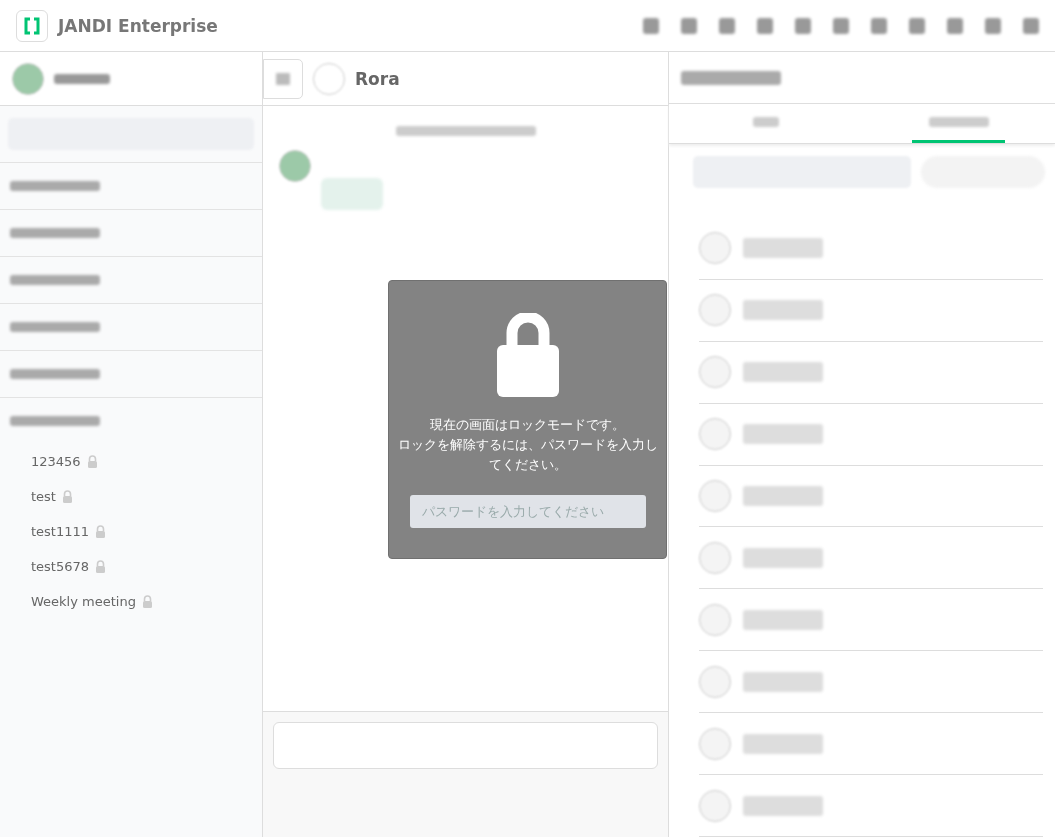 The width and height of the screenshot is (1055, 837). I want to click on topic-name: test5678, so click(60, 566).